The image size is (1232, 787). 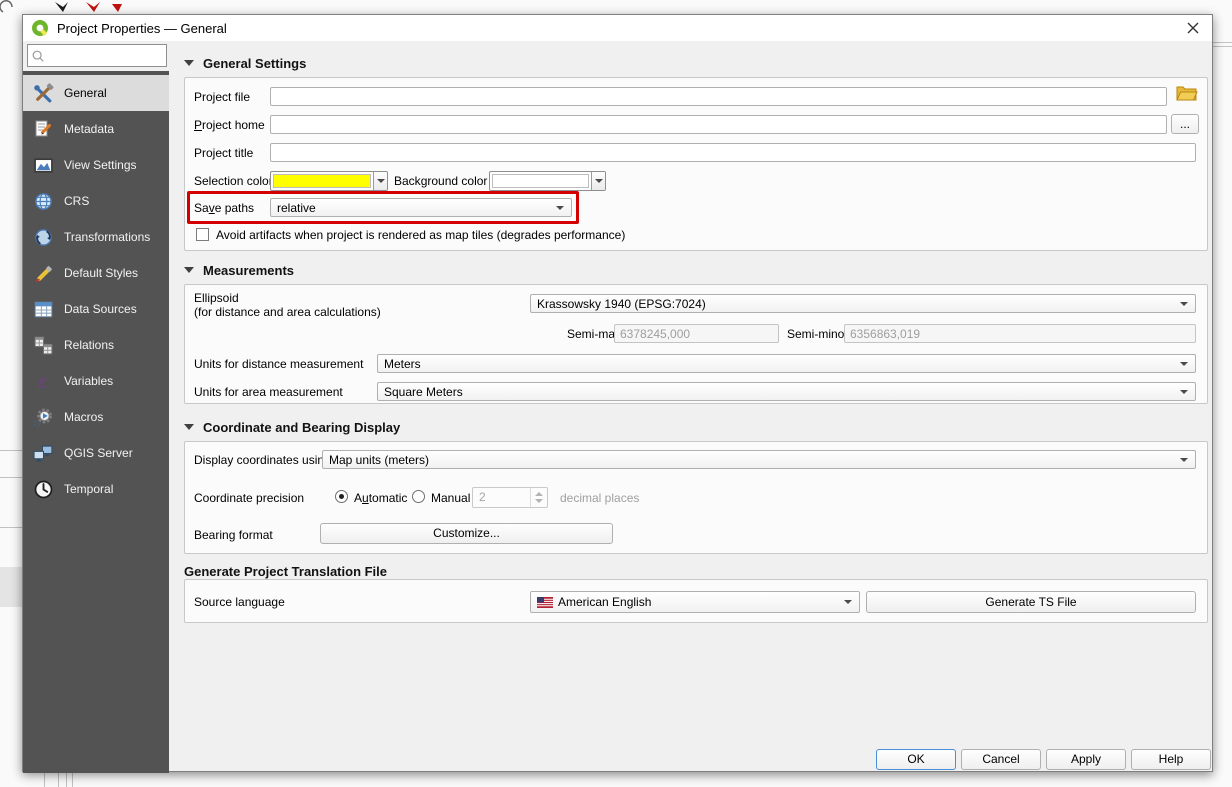 I want to click on sidebar-item-crs: CRS, so click(x=96, y=201).